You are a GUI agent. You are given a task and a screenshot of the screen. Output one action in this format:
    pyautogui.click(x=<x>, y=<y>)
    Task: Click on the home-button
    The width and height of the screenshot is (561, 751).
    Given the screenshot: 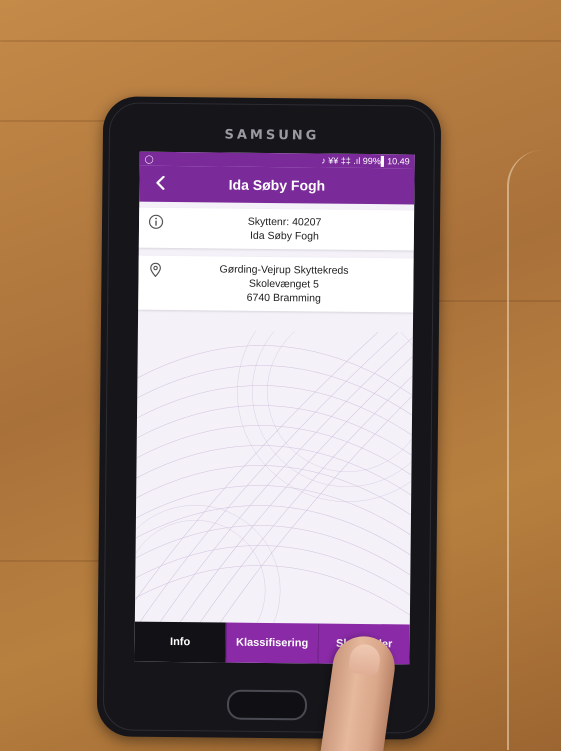 What is the action you would take?
    pyautogui.click(x=267, y=705)
    